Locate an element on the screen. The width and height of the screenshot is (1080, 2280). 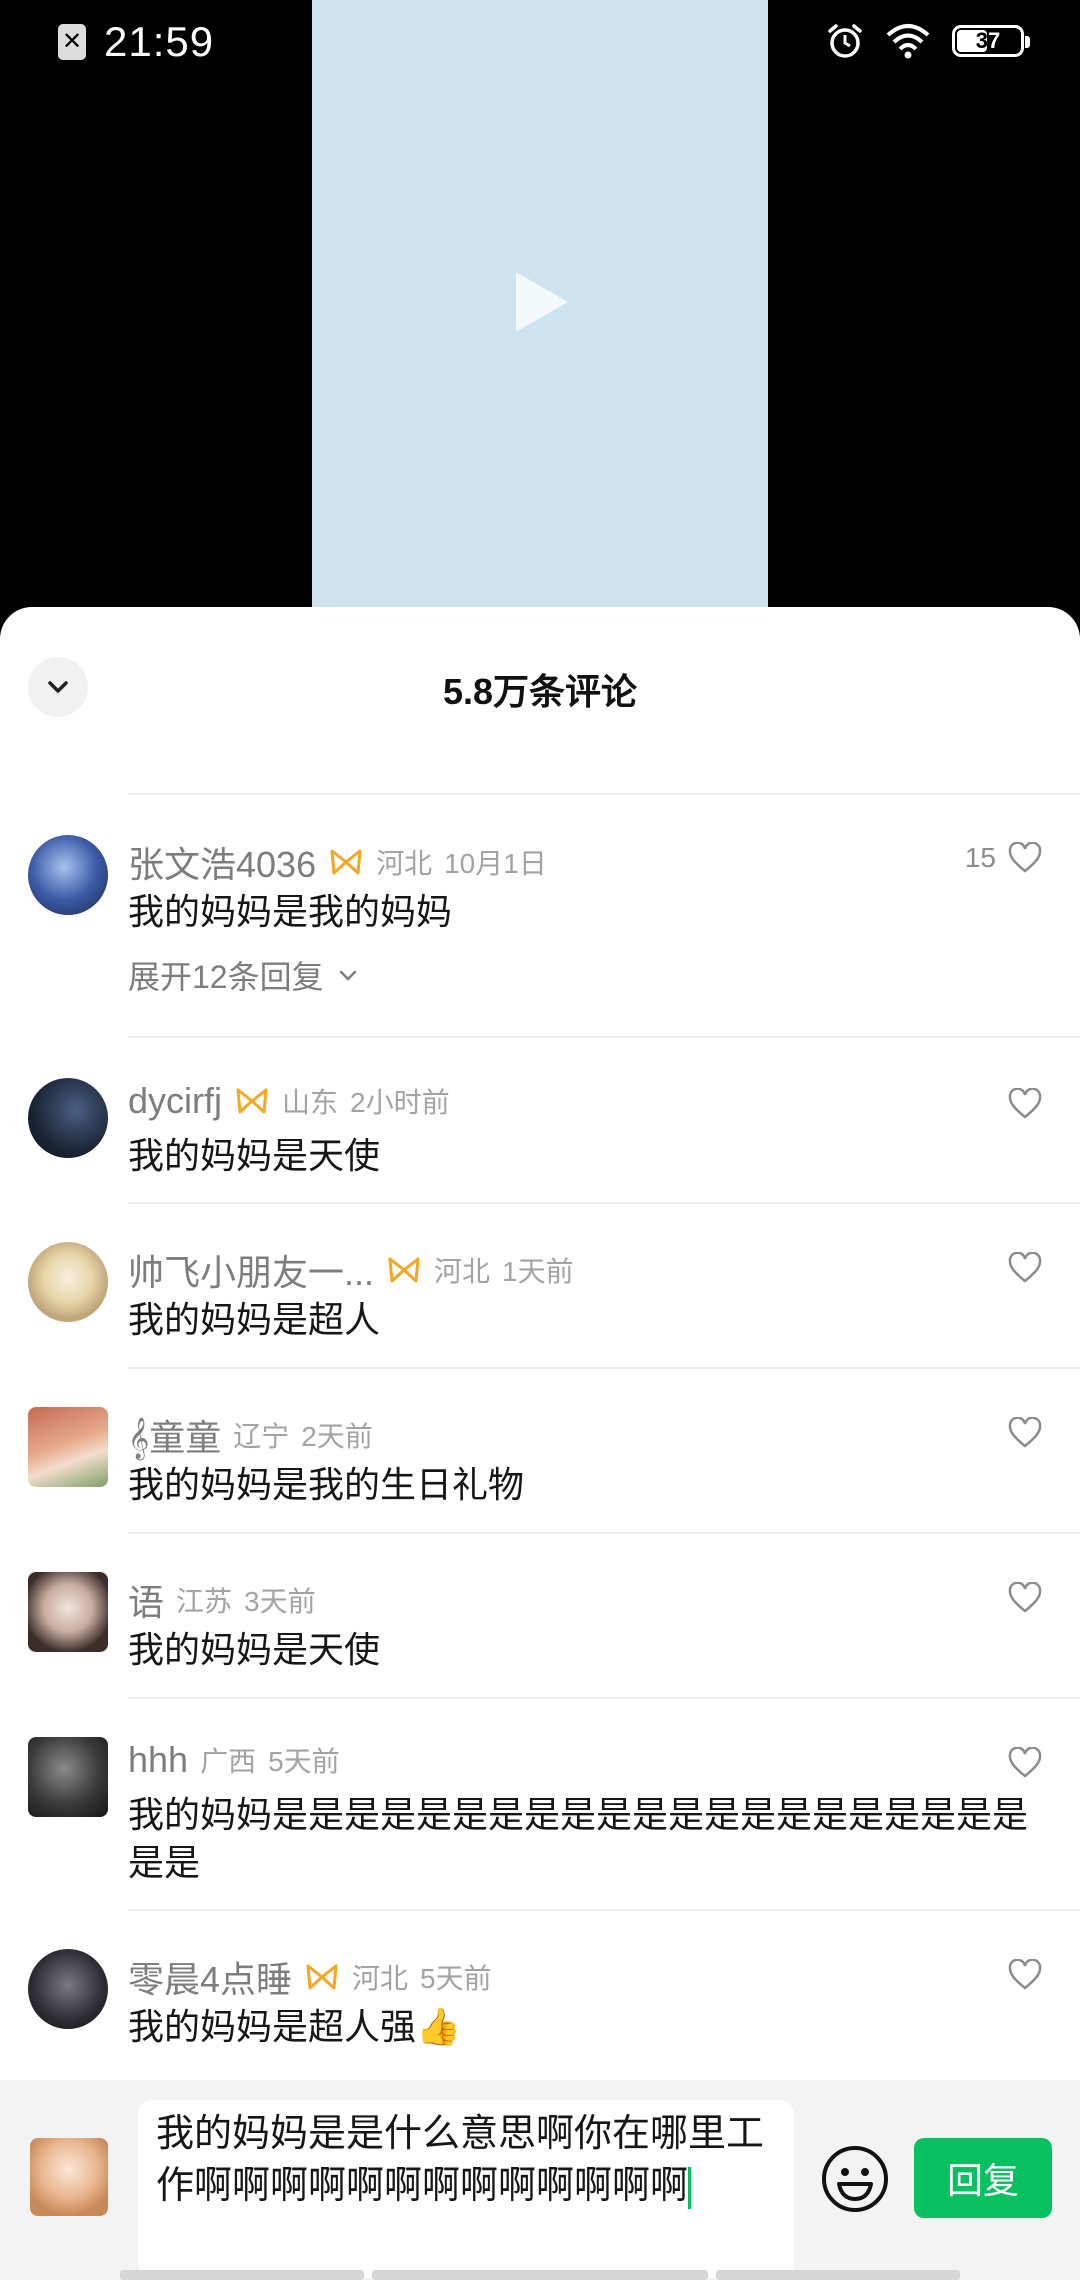
comment-text: 我的妈妈是是是是是是是是是是是是是是是是是是是是是是是 is located at coordinates (578, 1838).